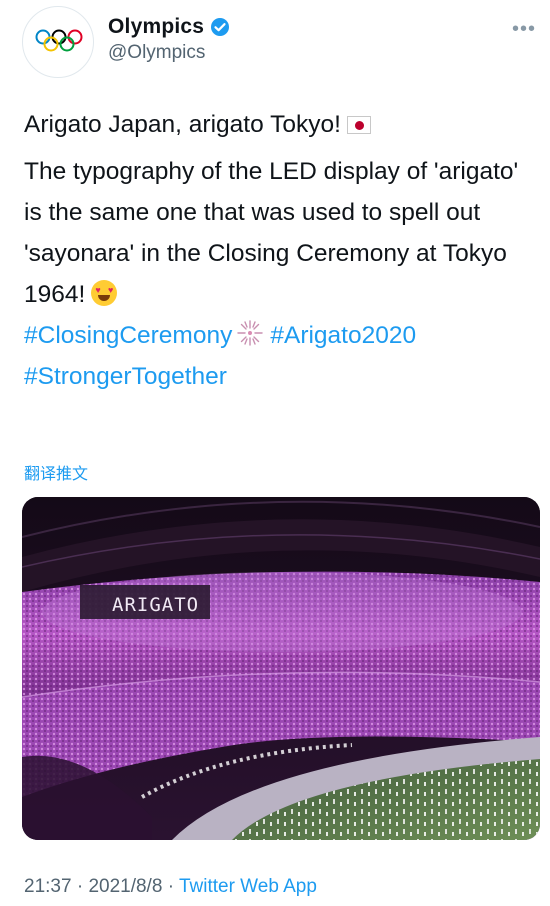 The image size is (550, 906). I want to click on tweet-source-link: Twitter Web App, so click(248, 886).